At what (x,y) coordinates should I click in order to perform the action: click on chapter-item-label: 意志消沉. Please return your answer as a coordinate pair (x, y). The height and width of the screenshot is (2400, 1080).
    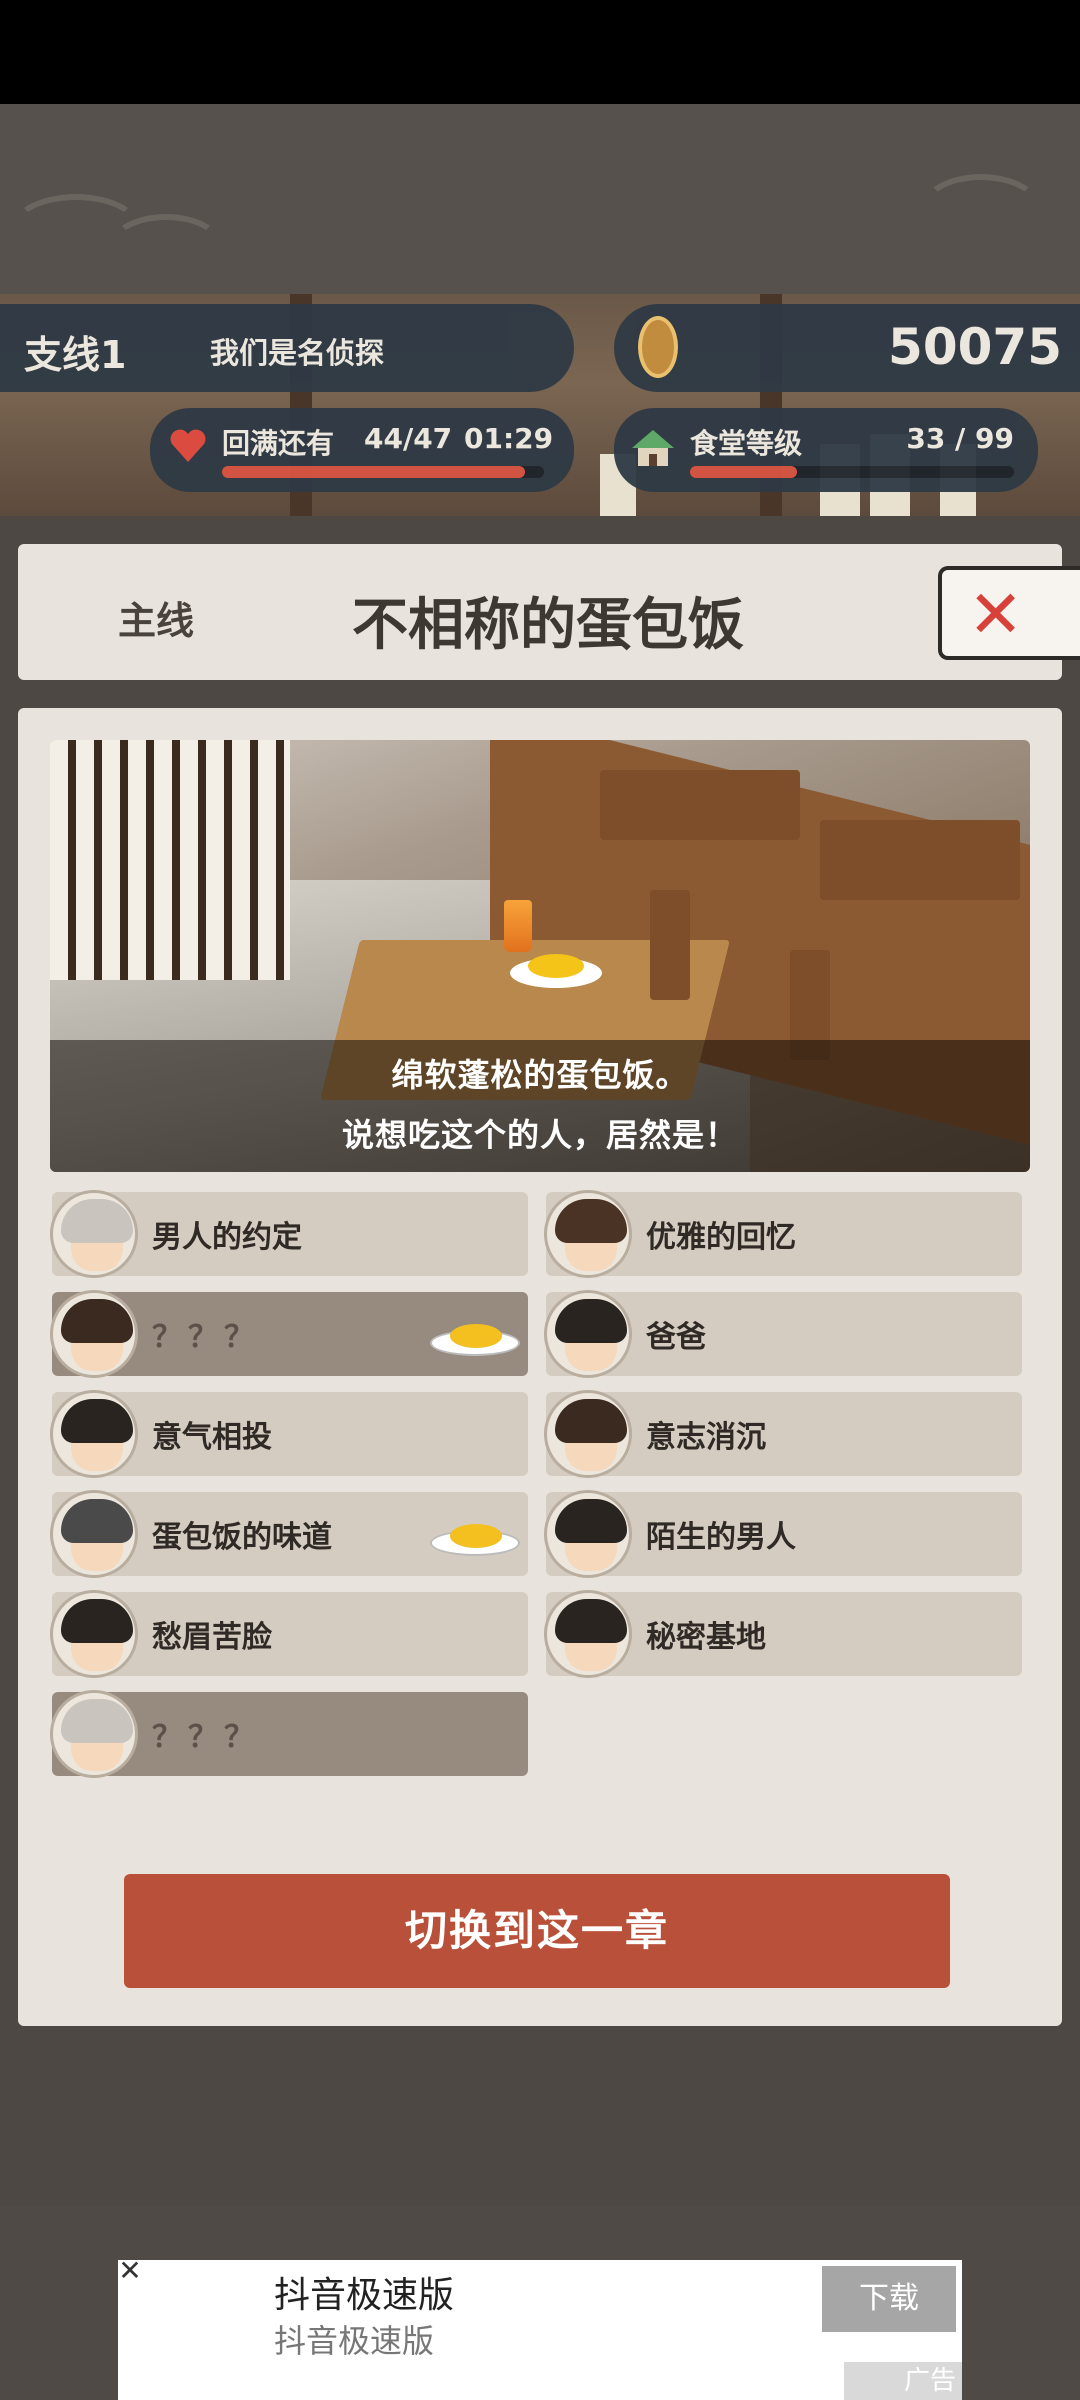
    Looking at the image, I should click on (706, 1437).